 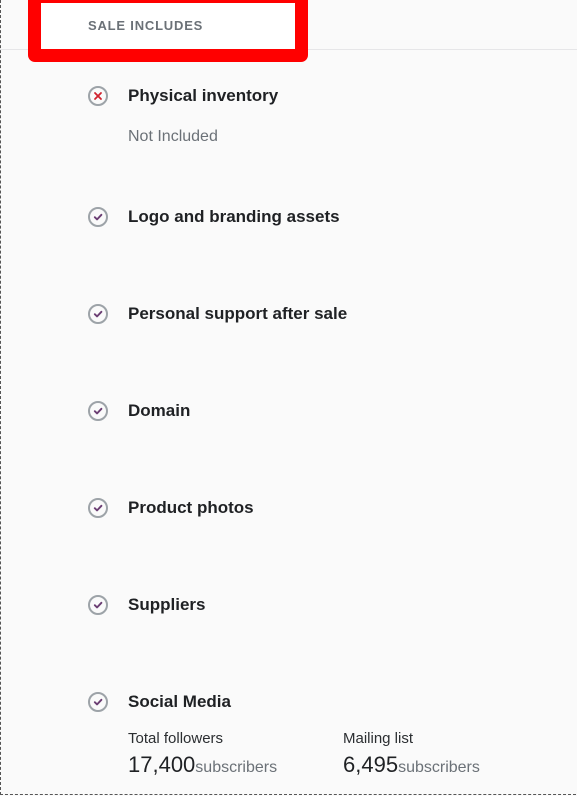 I want to click on stat-label: Mailing list, so click(x=378, y=738).